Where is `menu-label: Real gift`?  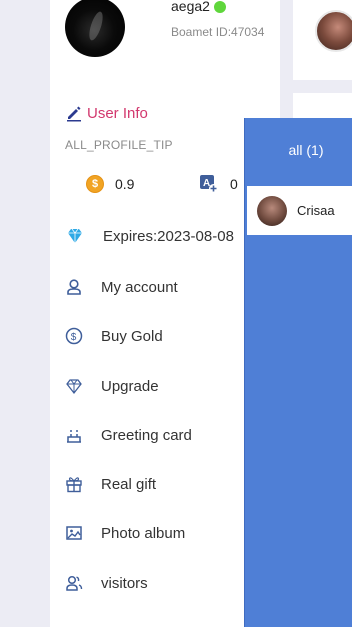
menu-label: Real gift is located at coordinates (129, 484).